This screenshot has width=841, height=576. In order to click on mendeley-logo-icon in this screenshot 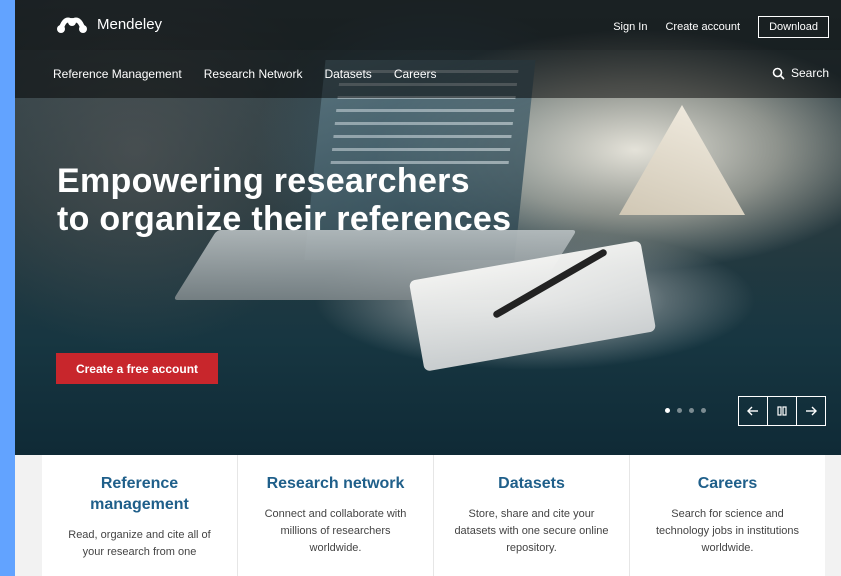, I will do `click(72, 25)`.